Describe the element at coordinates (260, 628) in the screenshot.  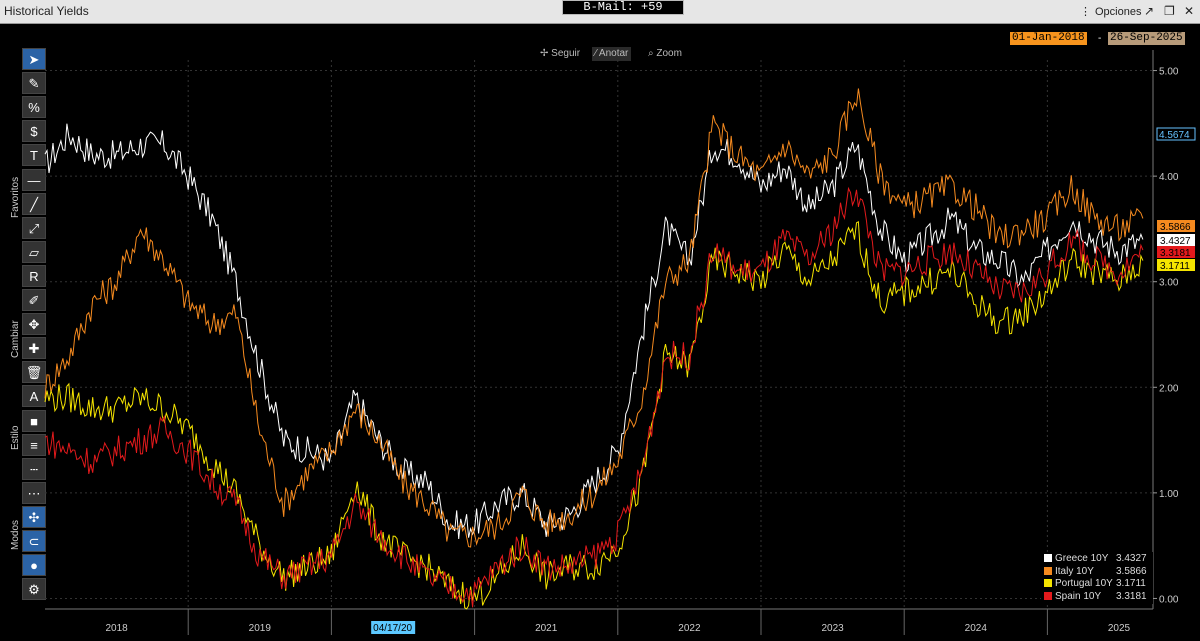
I see `x-tick-label: 2019` at that location.